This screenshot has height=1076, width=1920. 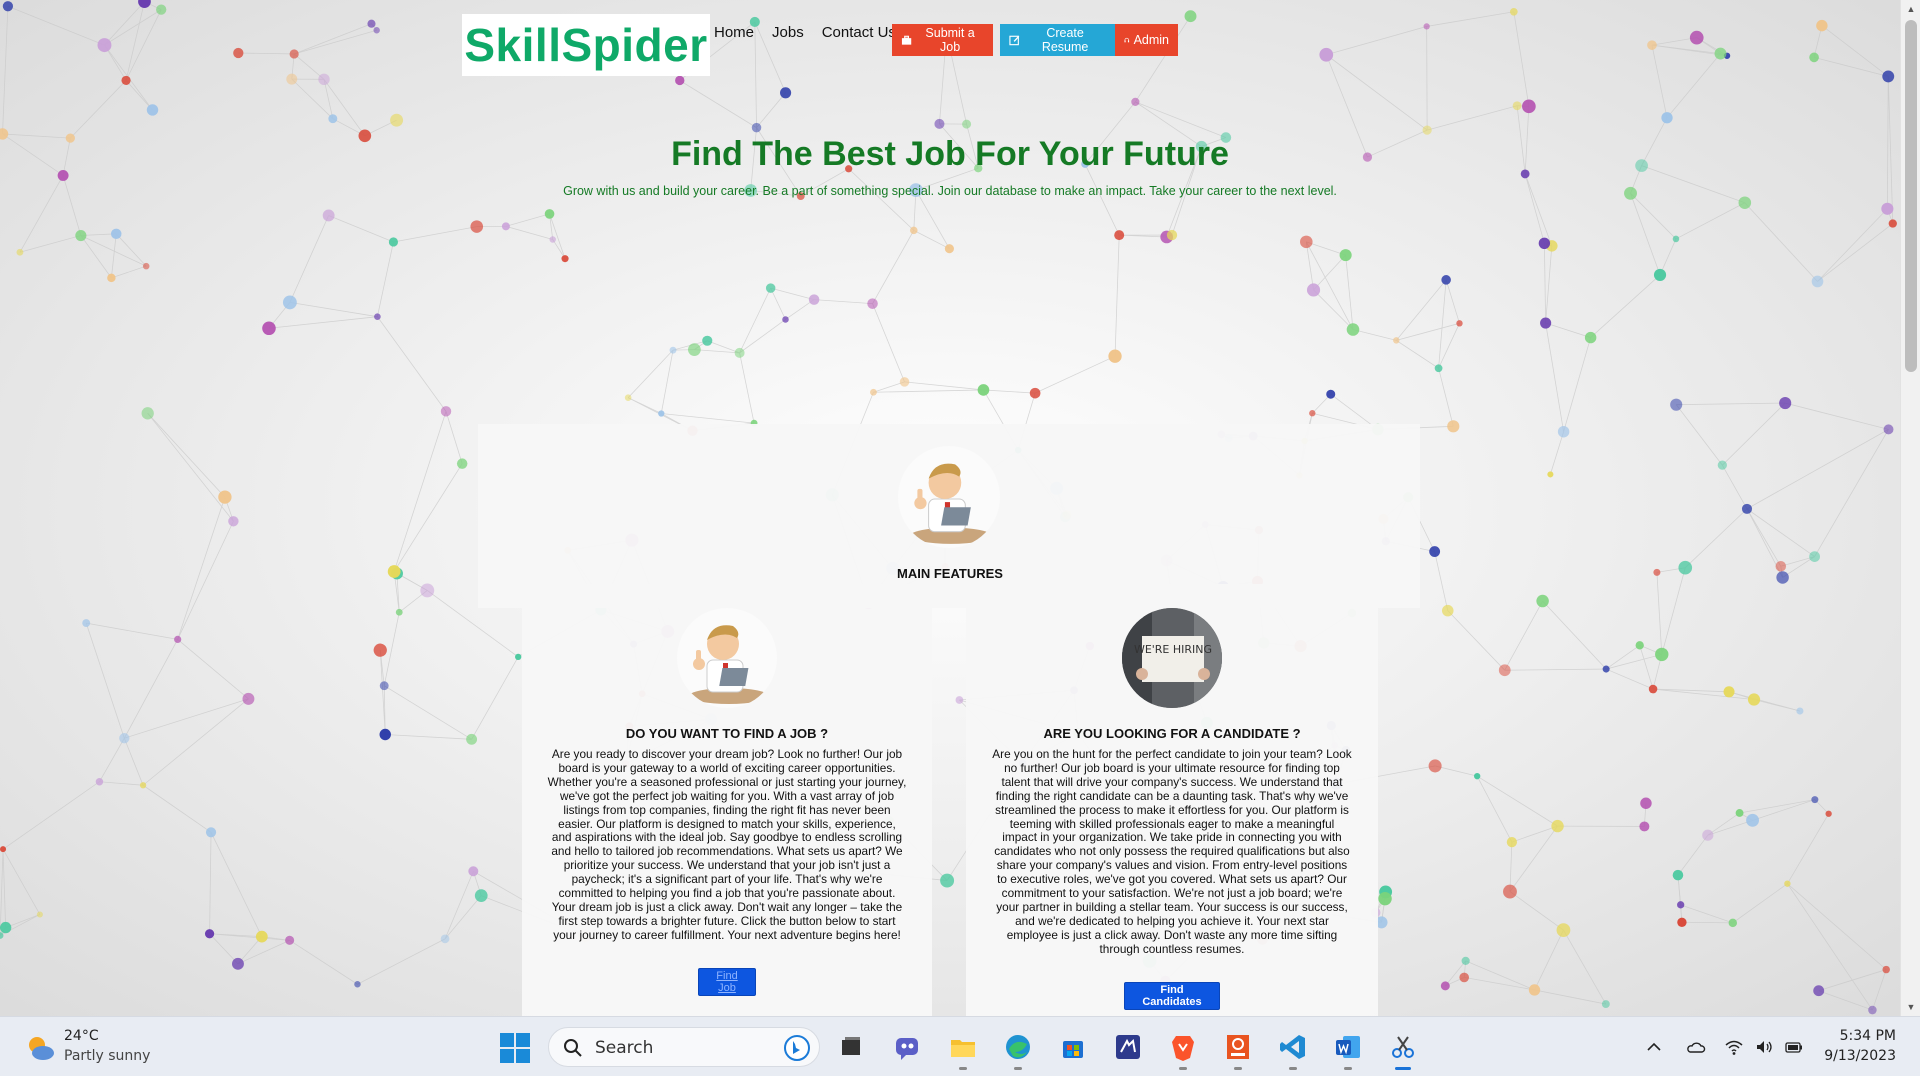 I want to click on active-app-indicator, so click(x=1403, y=1068).